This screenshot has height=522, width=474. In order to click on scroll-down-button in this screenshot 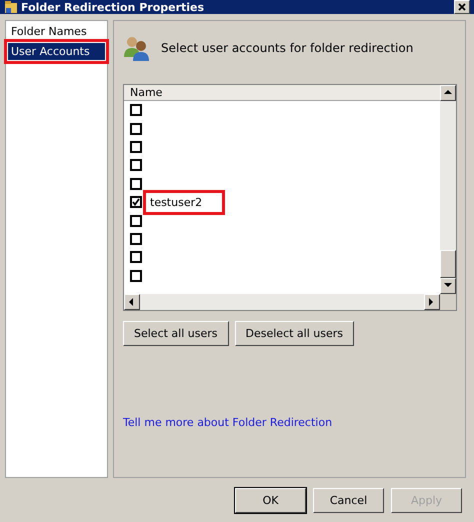, I will do `click(448, 286)`.